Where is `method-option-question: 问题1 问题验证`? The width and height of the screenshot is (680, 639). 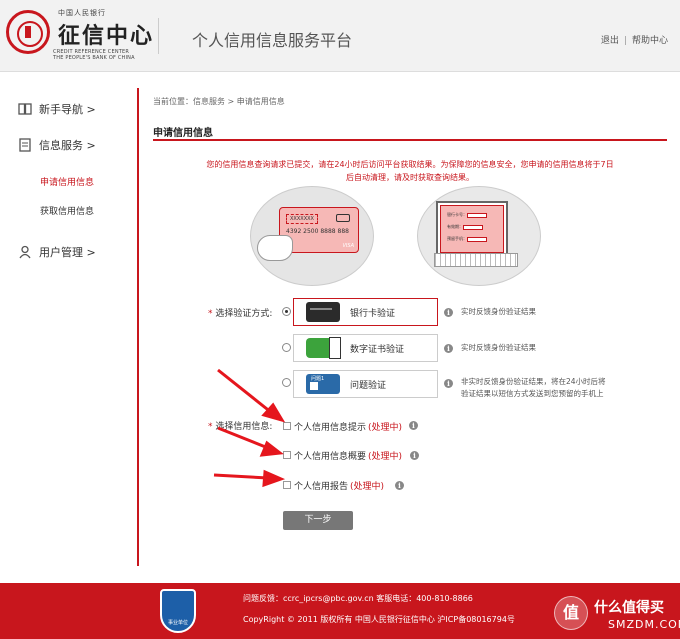 method-option-question: 问题1 问题验证 is located at coordinates (365, 384).